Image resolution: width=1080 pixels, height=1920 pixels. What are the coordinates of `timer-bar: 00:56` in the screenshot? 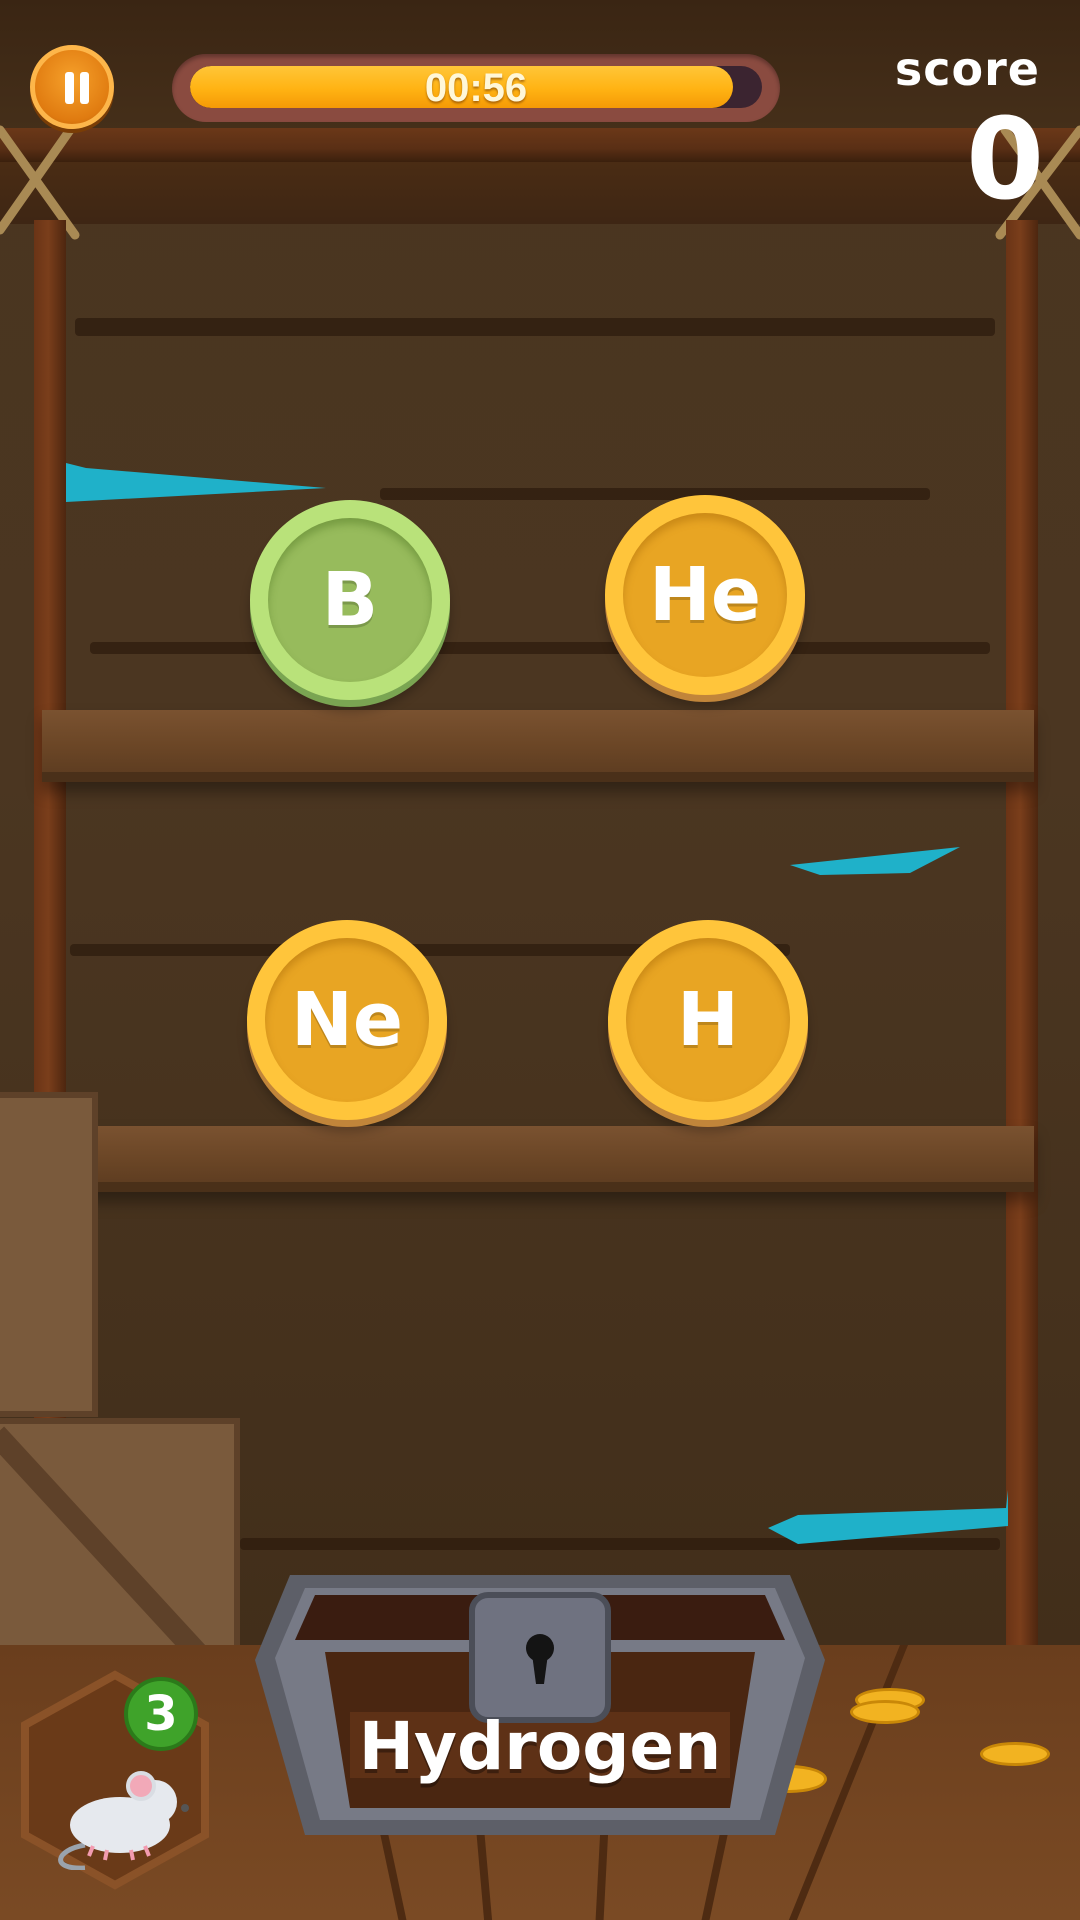 It's located at (476, 88).